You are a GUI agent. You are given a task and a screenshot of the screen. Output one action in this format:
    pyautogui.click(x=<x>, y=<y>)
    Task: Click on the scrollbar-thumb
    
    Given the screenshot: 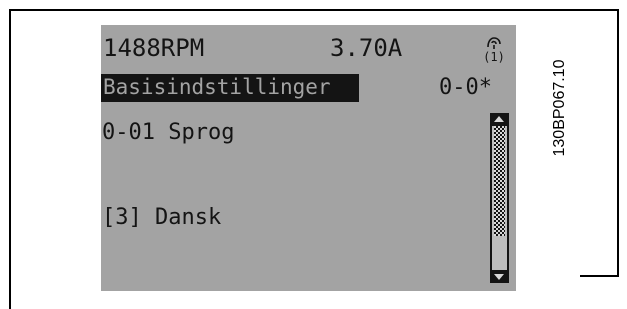 What is the action you would take?
    pyautogui.click(x=499, y=181)
    